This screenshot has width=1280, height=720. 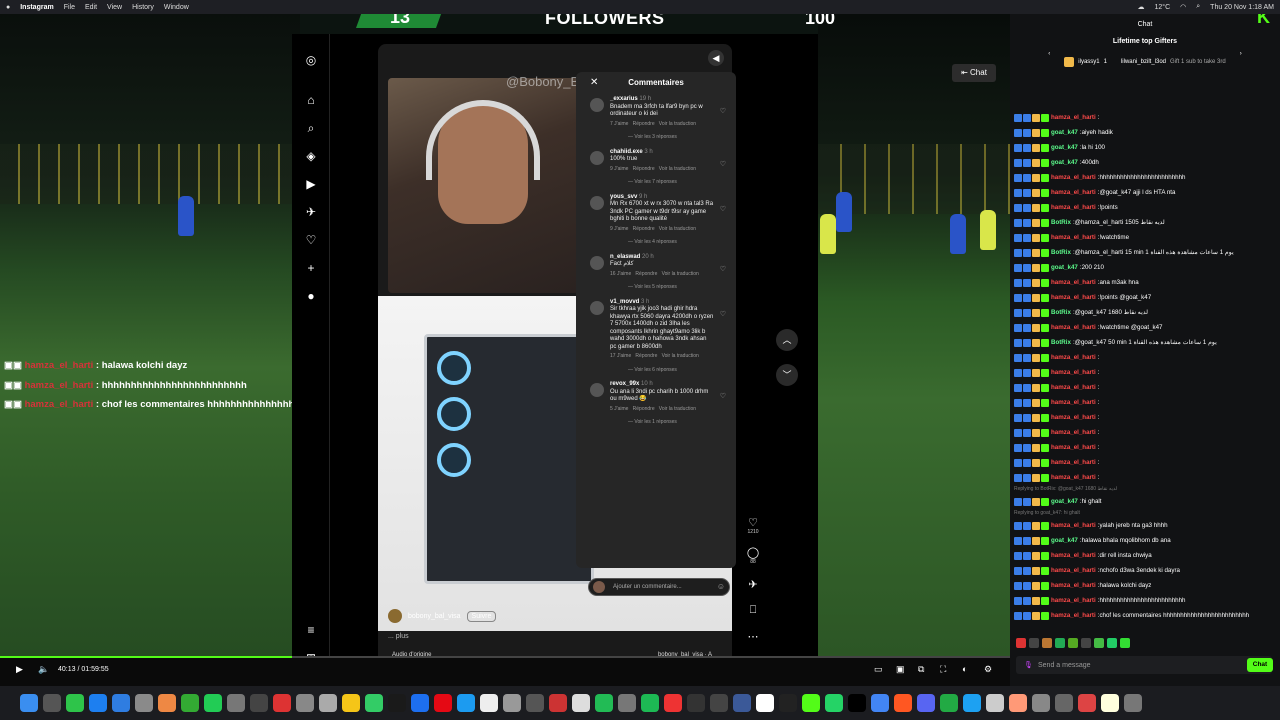 What do you see at coordinates (721, 586) in the screenshot?
I see `emoji-icon: ☺` at bounding box center [721, 586].